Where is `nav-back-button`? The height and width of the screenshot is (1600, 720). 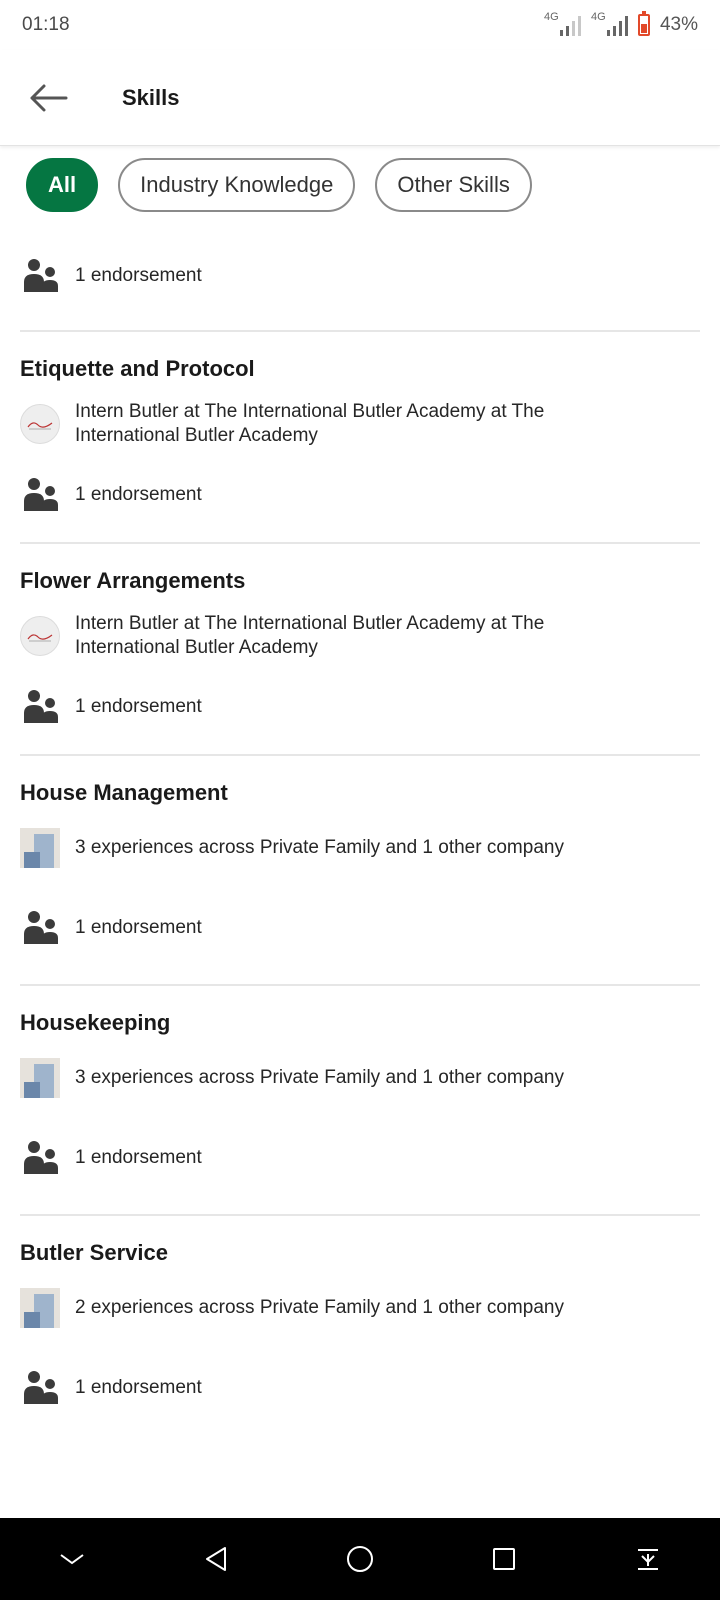
nav-back-button is located at coordinates (216, 1559).